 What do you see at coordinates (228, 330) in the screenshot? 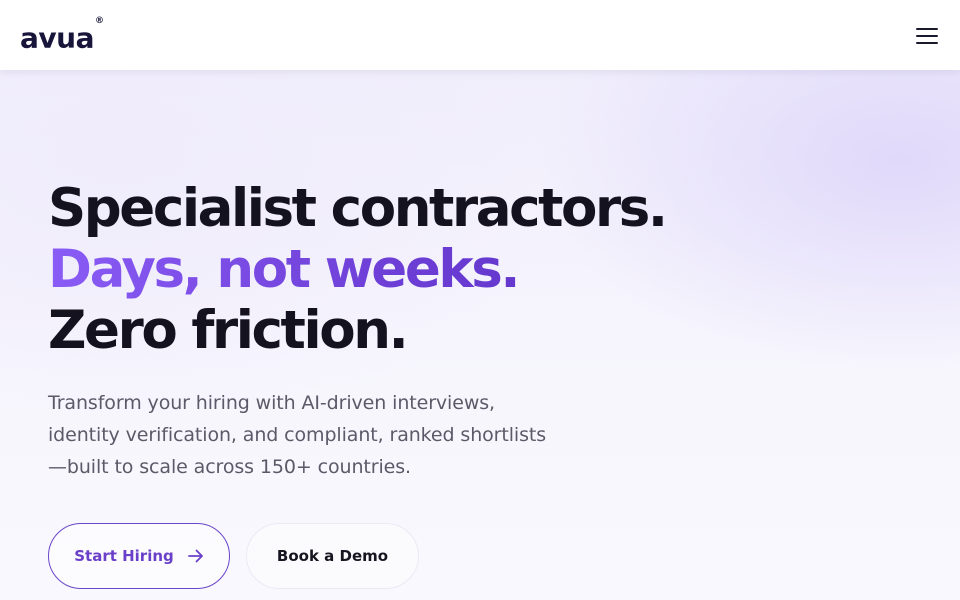
I see `headline-line-3: Zero friction.` at bounding box center [228, 330].